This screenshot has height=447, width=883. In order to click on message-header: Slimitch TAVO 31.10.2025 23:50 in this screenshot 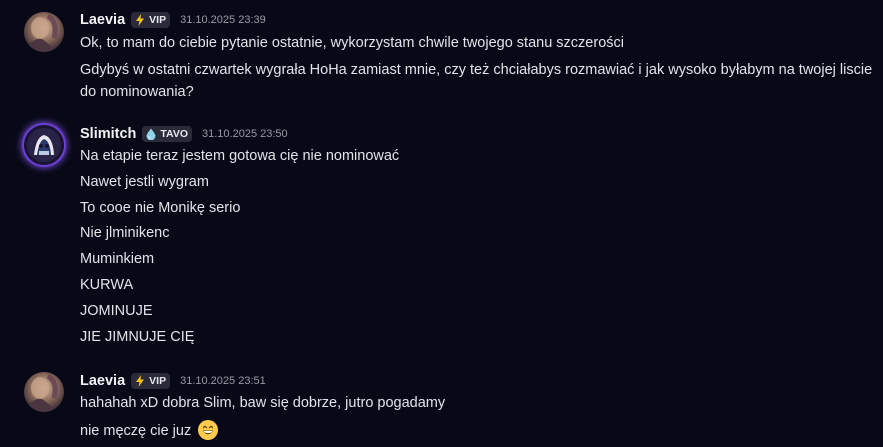, I will do `click(184, 134)`.